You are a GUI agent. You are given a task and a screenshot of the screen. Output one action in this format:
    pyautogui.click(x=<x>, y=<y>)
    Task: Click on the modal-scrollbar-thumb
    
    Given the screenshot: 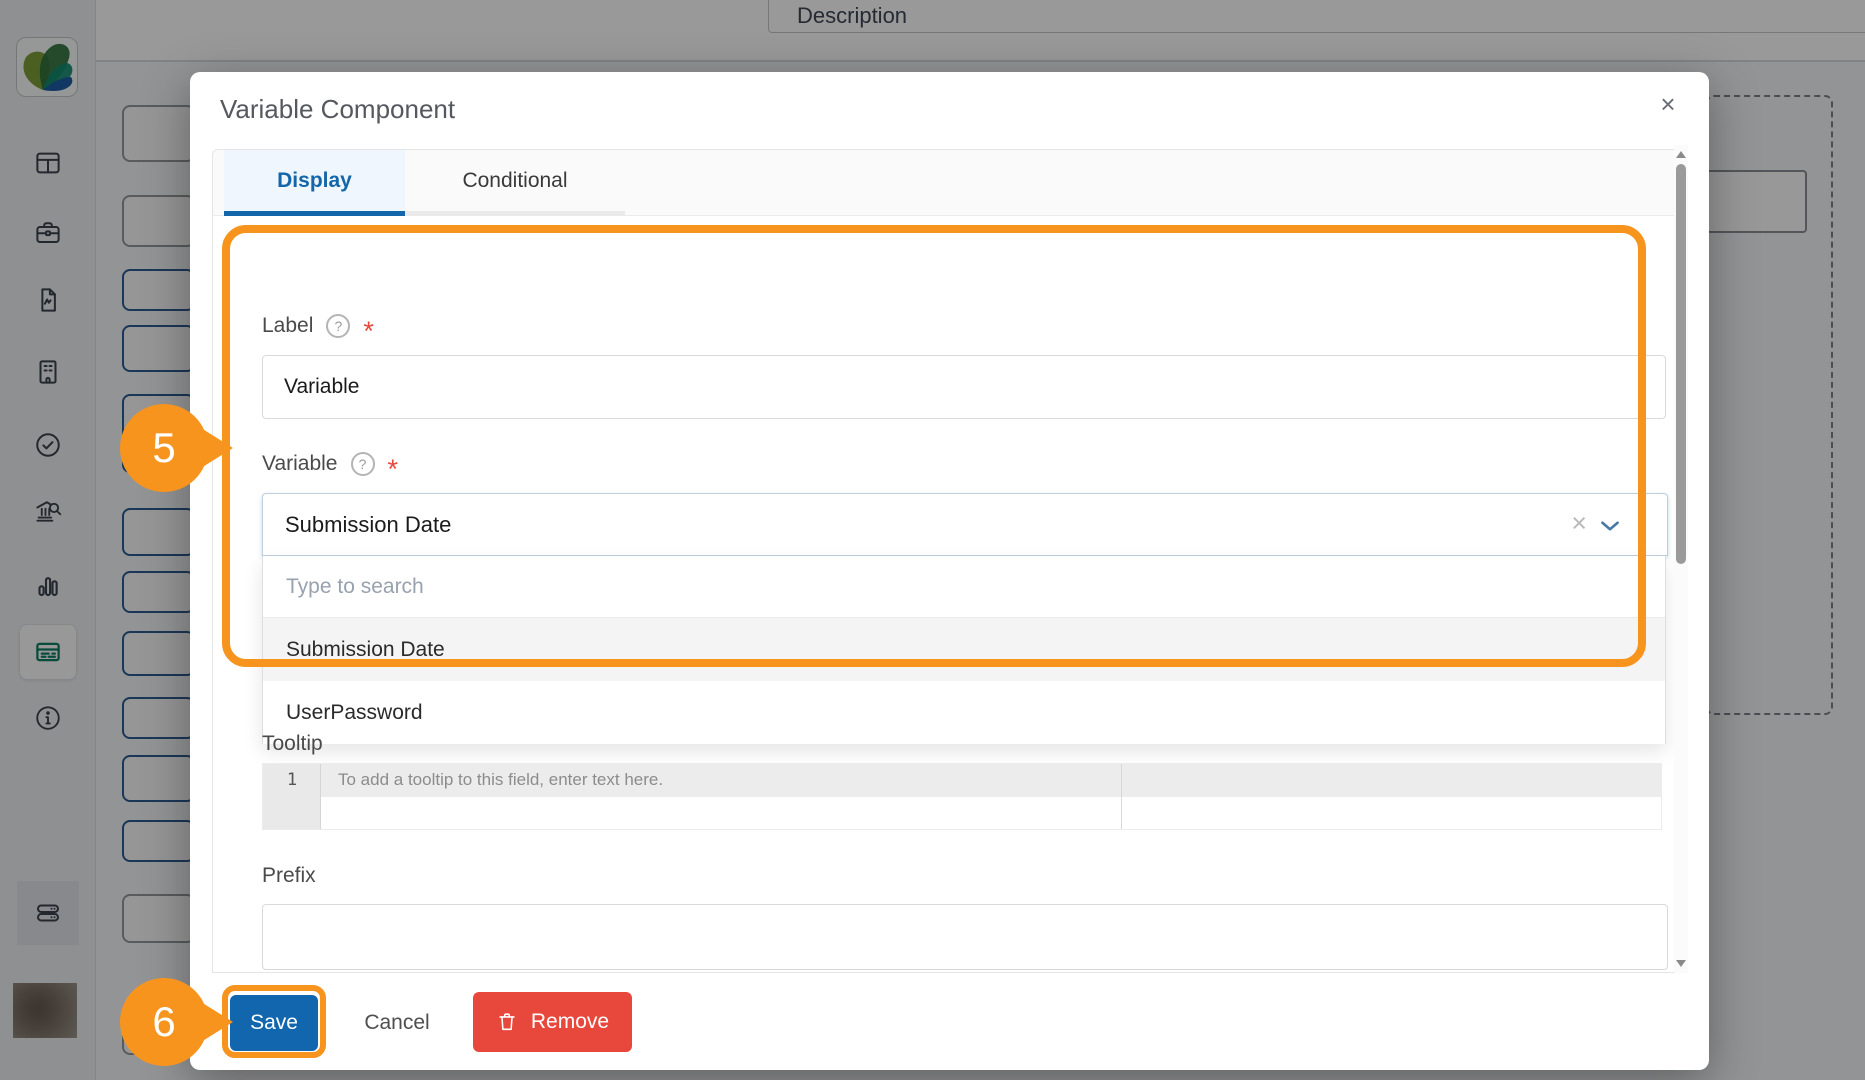 What is the action you would take?
    pyautogui.click(x=1681, y=364)
    